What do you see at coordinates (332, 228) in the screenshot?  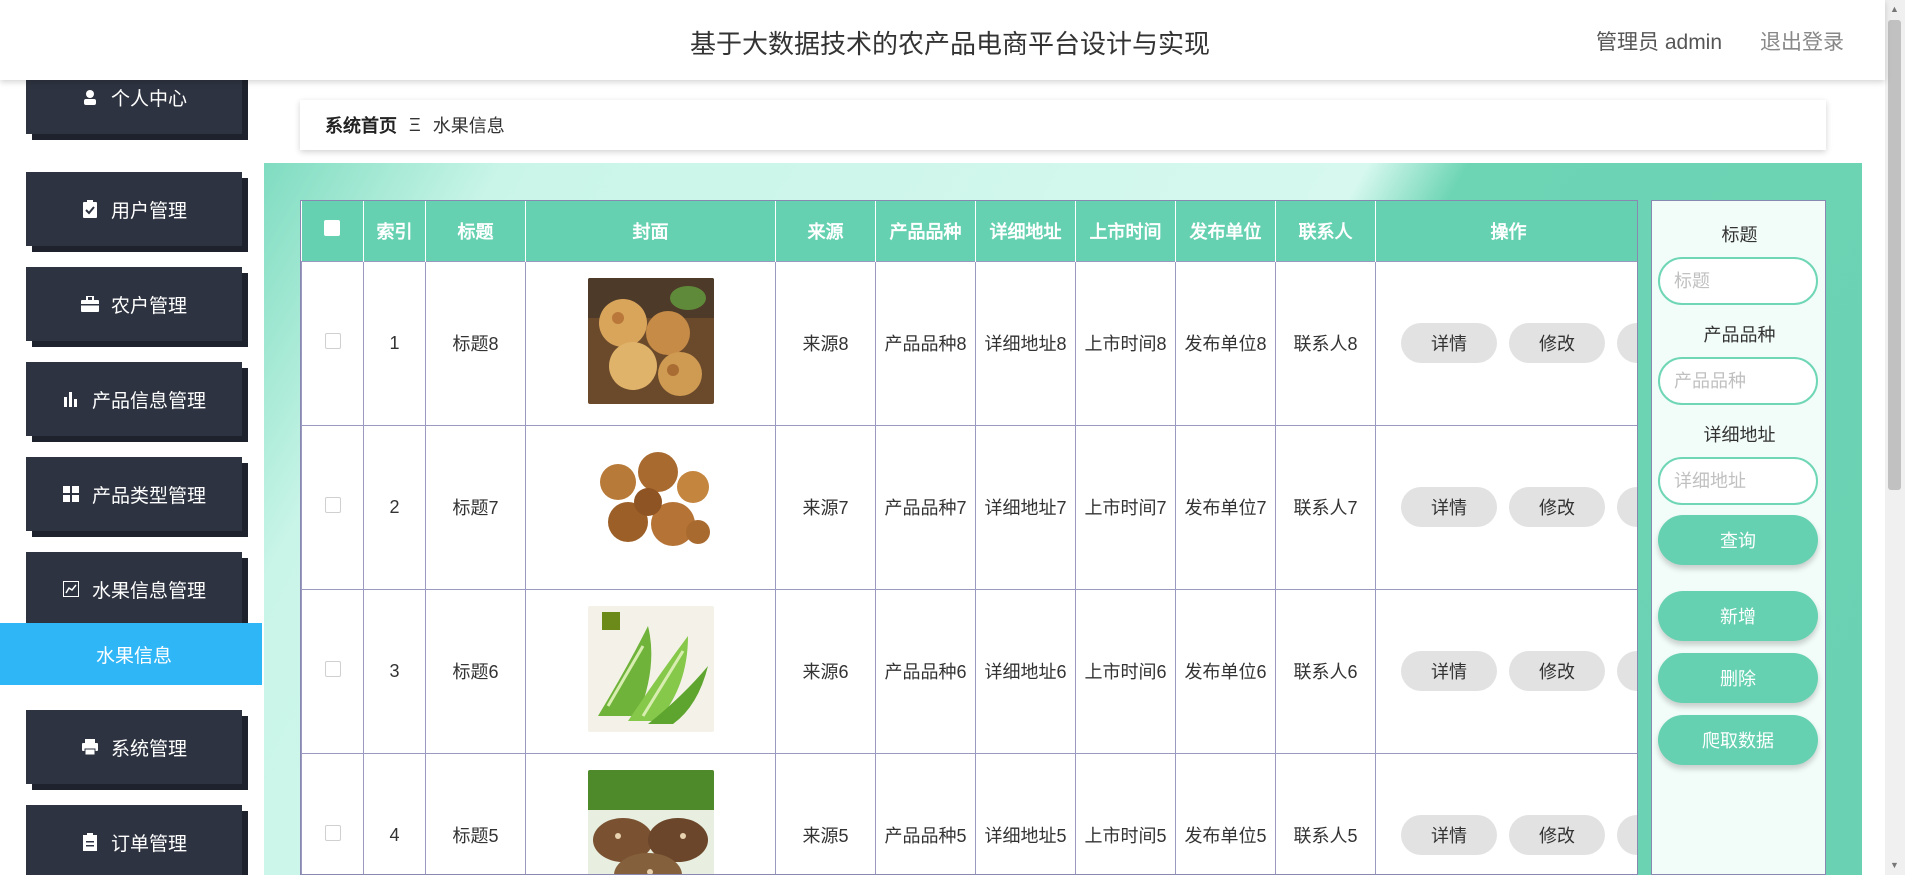 I see `select-all-checkbox` at bounding box center [332, 228].